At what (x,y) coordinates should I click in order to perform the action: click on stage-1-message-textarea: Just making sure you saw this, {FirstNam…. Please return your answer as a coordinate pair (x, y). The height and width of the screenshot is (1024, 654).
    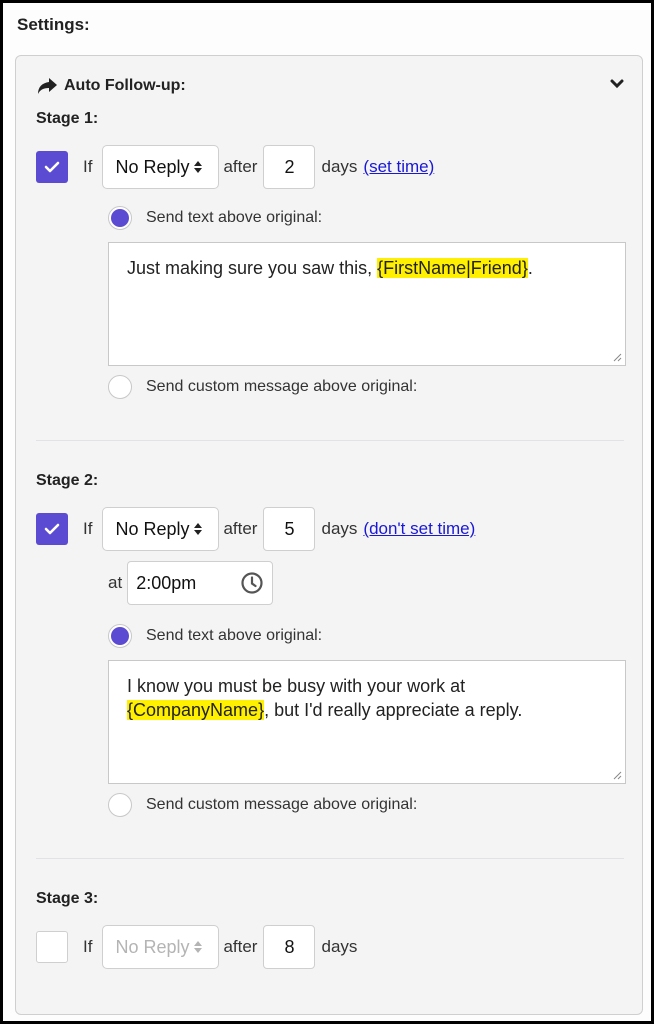
    Looking at the image, I should click on (367, 304).